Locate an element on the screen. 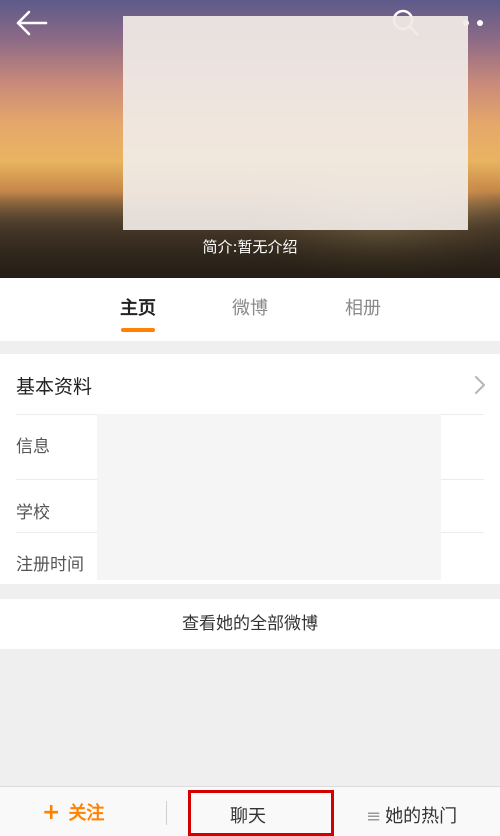 The image size is (500, 836). chevron-right-icon is located at coordinates (480, 385).